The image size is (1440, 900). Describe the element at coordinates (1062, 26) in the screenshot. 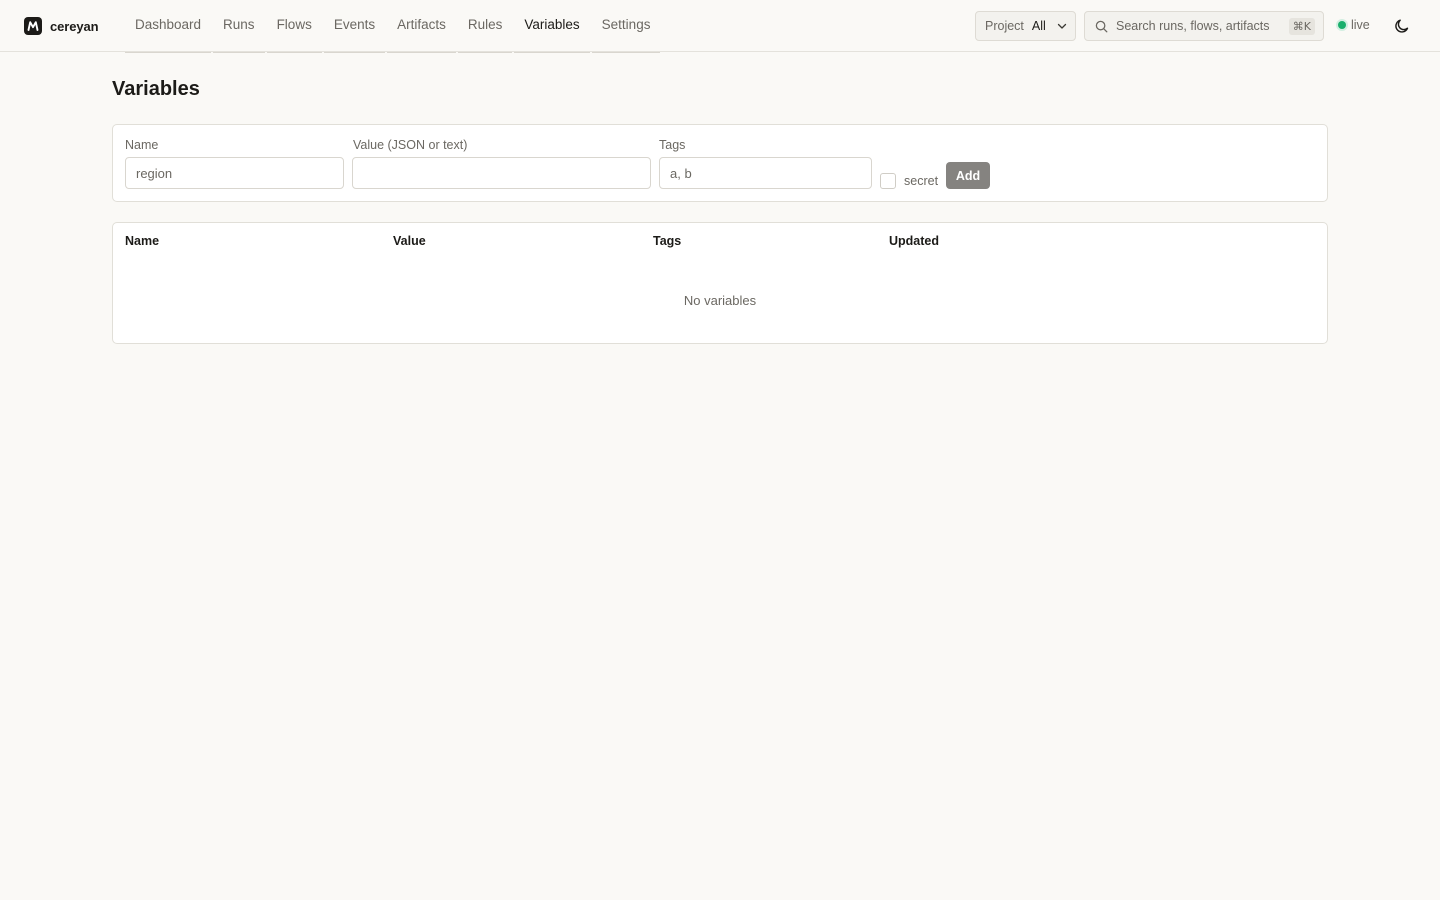

I see `chevron-down-icon` at that location.